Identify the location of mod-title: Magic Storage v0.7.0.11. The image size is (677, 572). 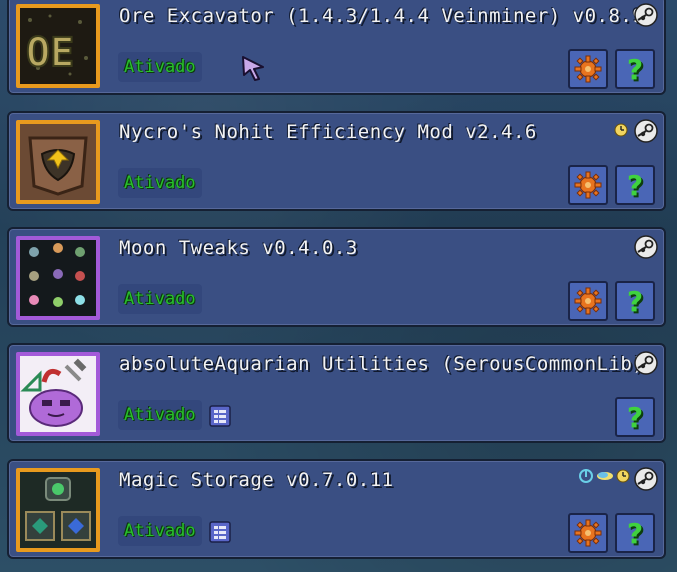
(256, 480).